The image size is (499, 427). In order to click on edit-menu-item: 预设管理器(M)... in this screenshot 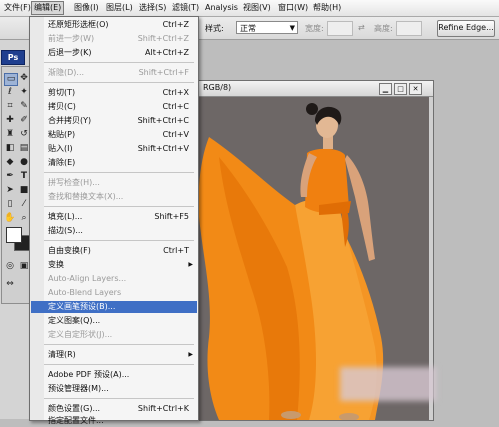, I will do `click(114, 389)`.